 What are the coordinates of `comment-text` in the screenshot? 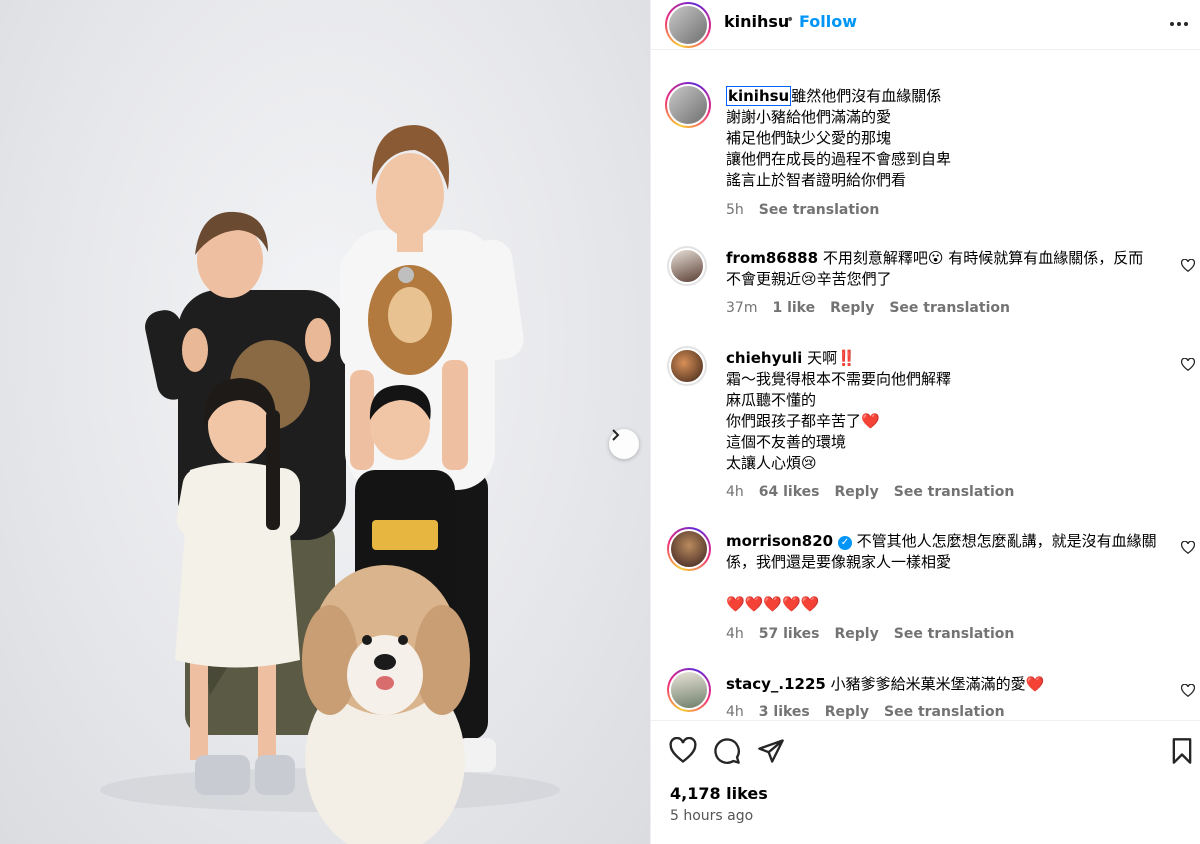 It's located at (946, 583).